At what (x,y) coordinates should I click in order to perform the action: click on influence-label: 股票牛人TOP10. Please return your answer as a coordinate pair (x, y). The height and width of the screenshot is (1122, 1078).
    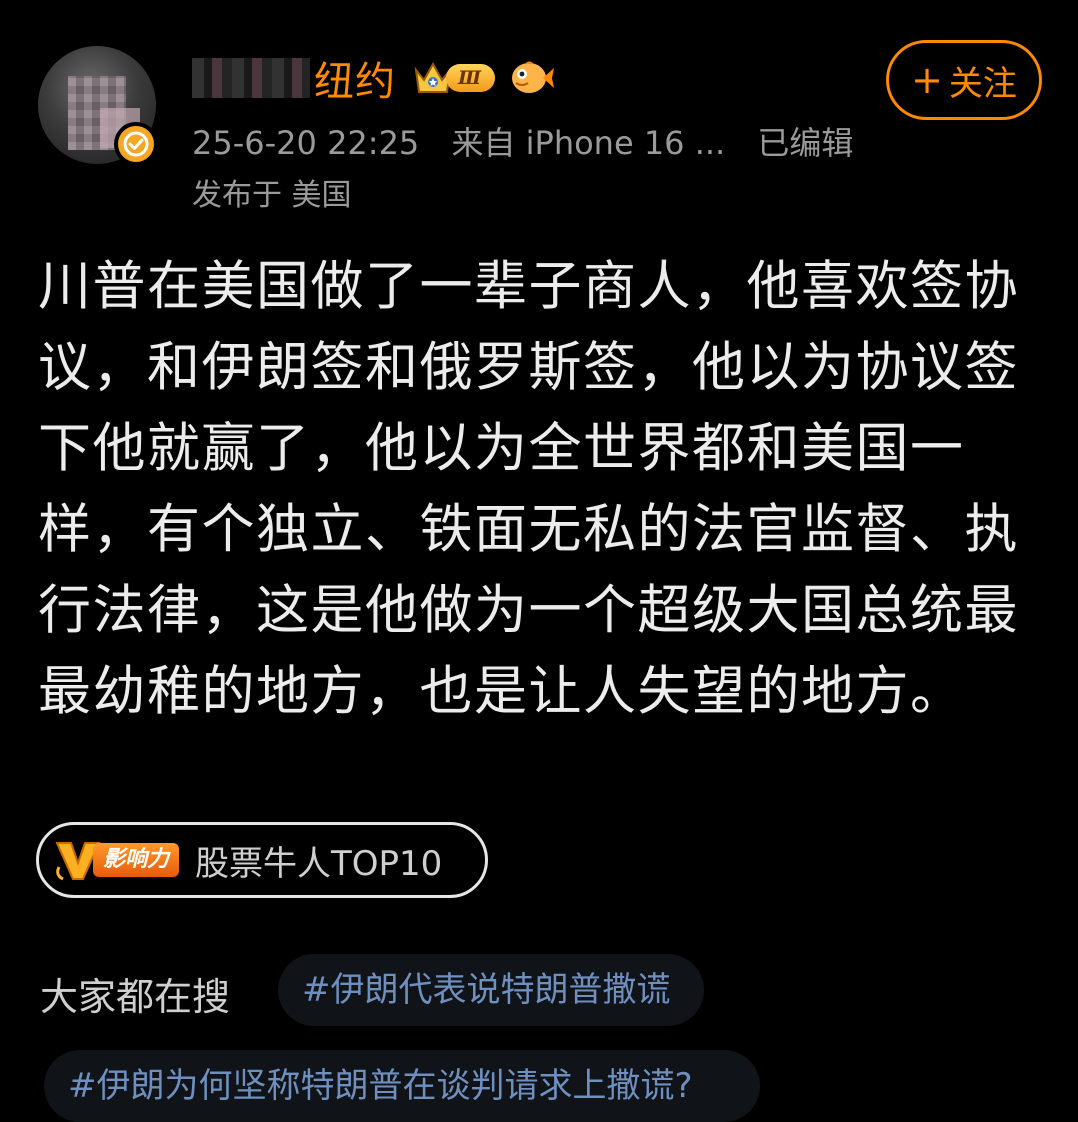
    Looking at the image, I should click on (319, 863).